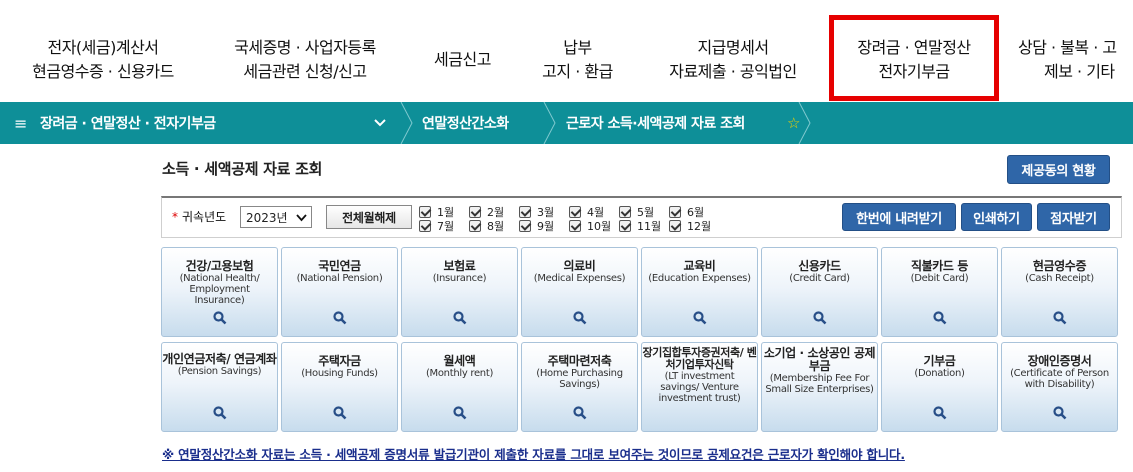  I want to click on tile-subtitle: (Debit Card), so click(939, 278).